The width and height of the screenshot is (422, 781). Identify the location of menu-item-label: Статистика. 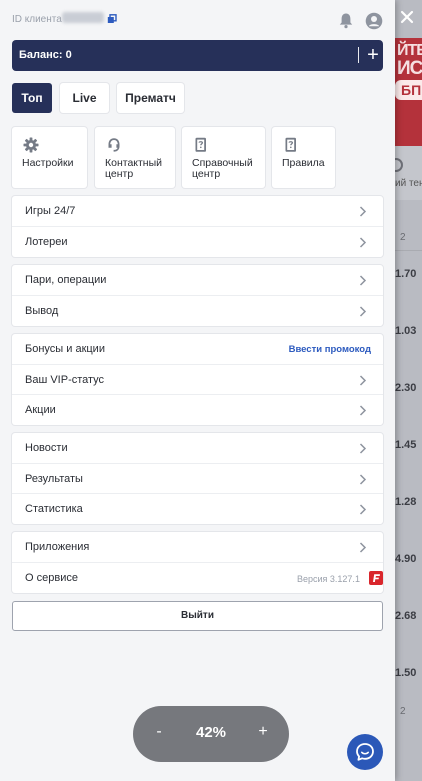
(54, 509).